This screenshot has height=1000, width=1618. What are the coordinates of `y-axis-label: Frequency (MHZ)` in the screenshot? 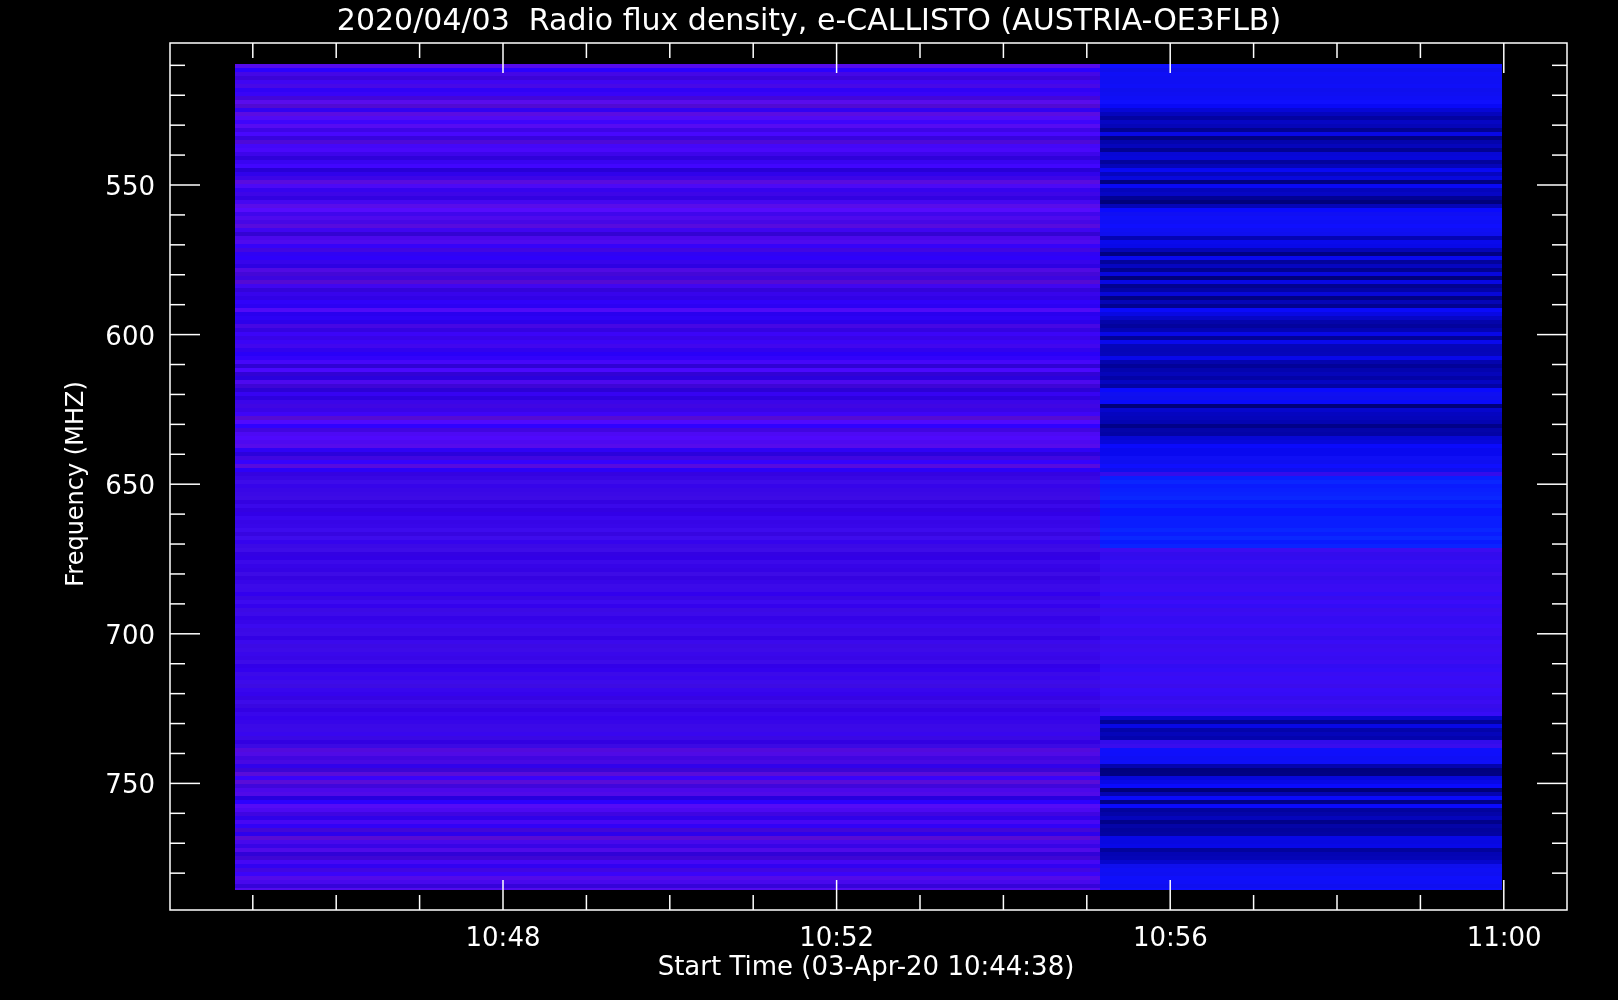 It's located at (75, 484).